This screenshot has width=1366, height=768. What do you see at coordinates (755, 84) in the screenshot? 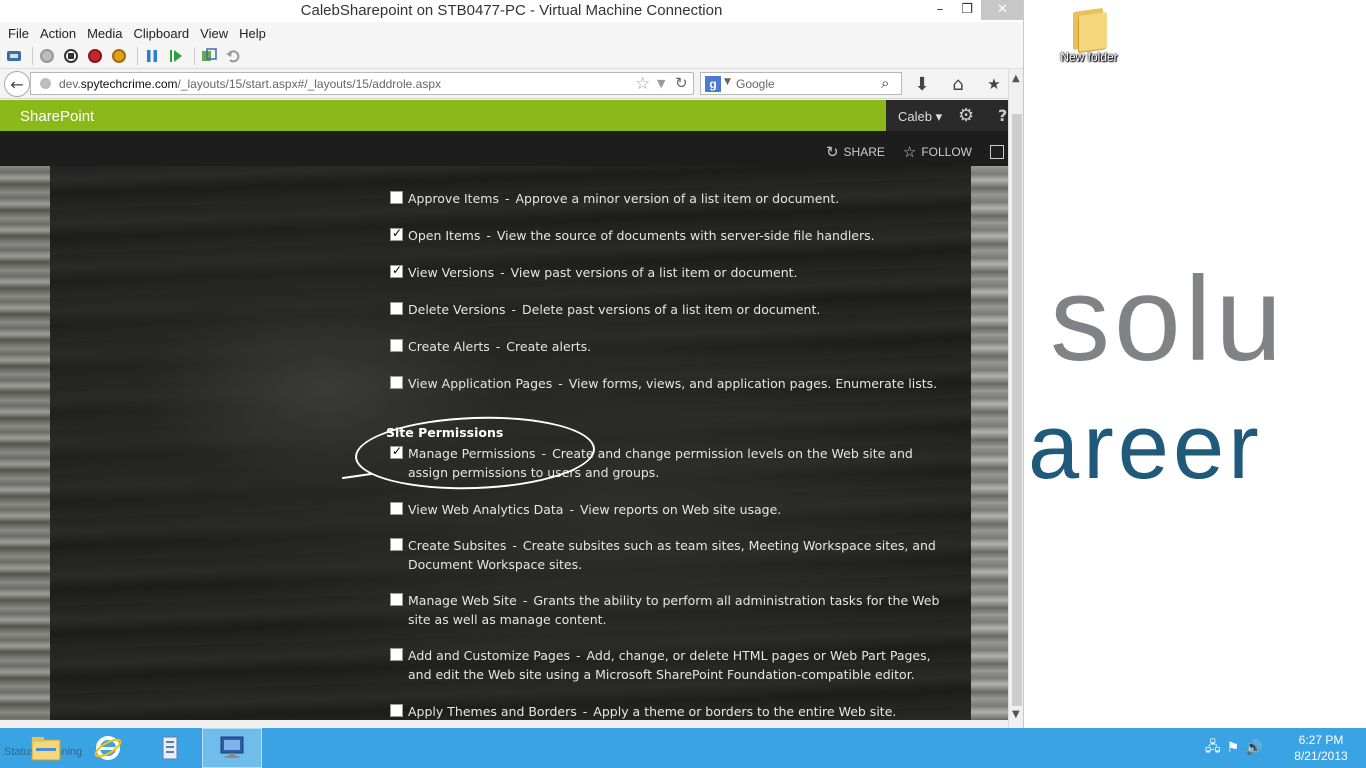
I see `search-placeholder: Google` at bounding box center [755, 84].